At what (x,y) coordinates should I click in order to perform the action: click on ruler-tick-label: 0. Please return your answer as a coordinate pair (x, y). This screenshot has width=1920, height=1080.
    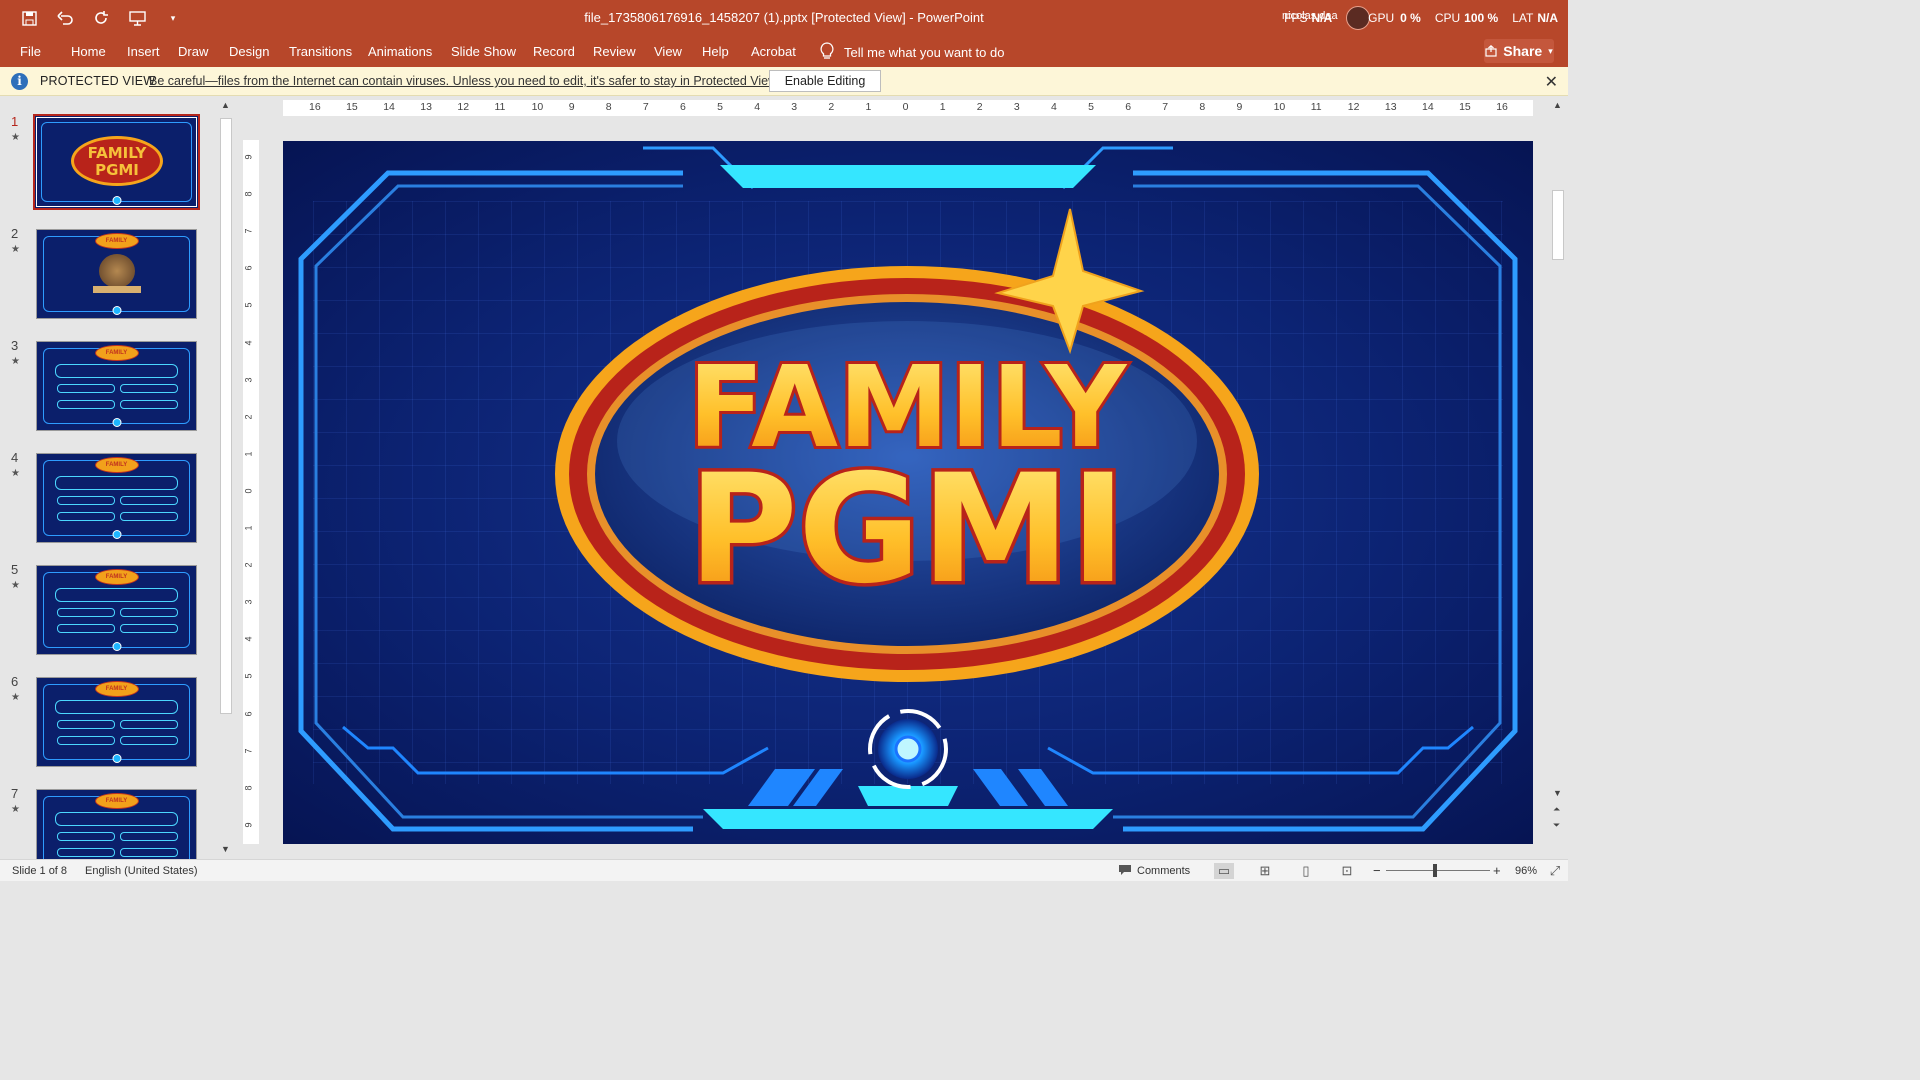
    Looking at the image, I should click on (905, 107).